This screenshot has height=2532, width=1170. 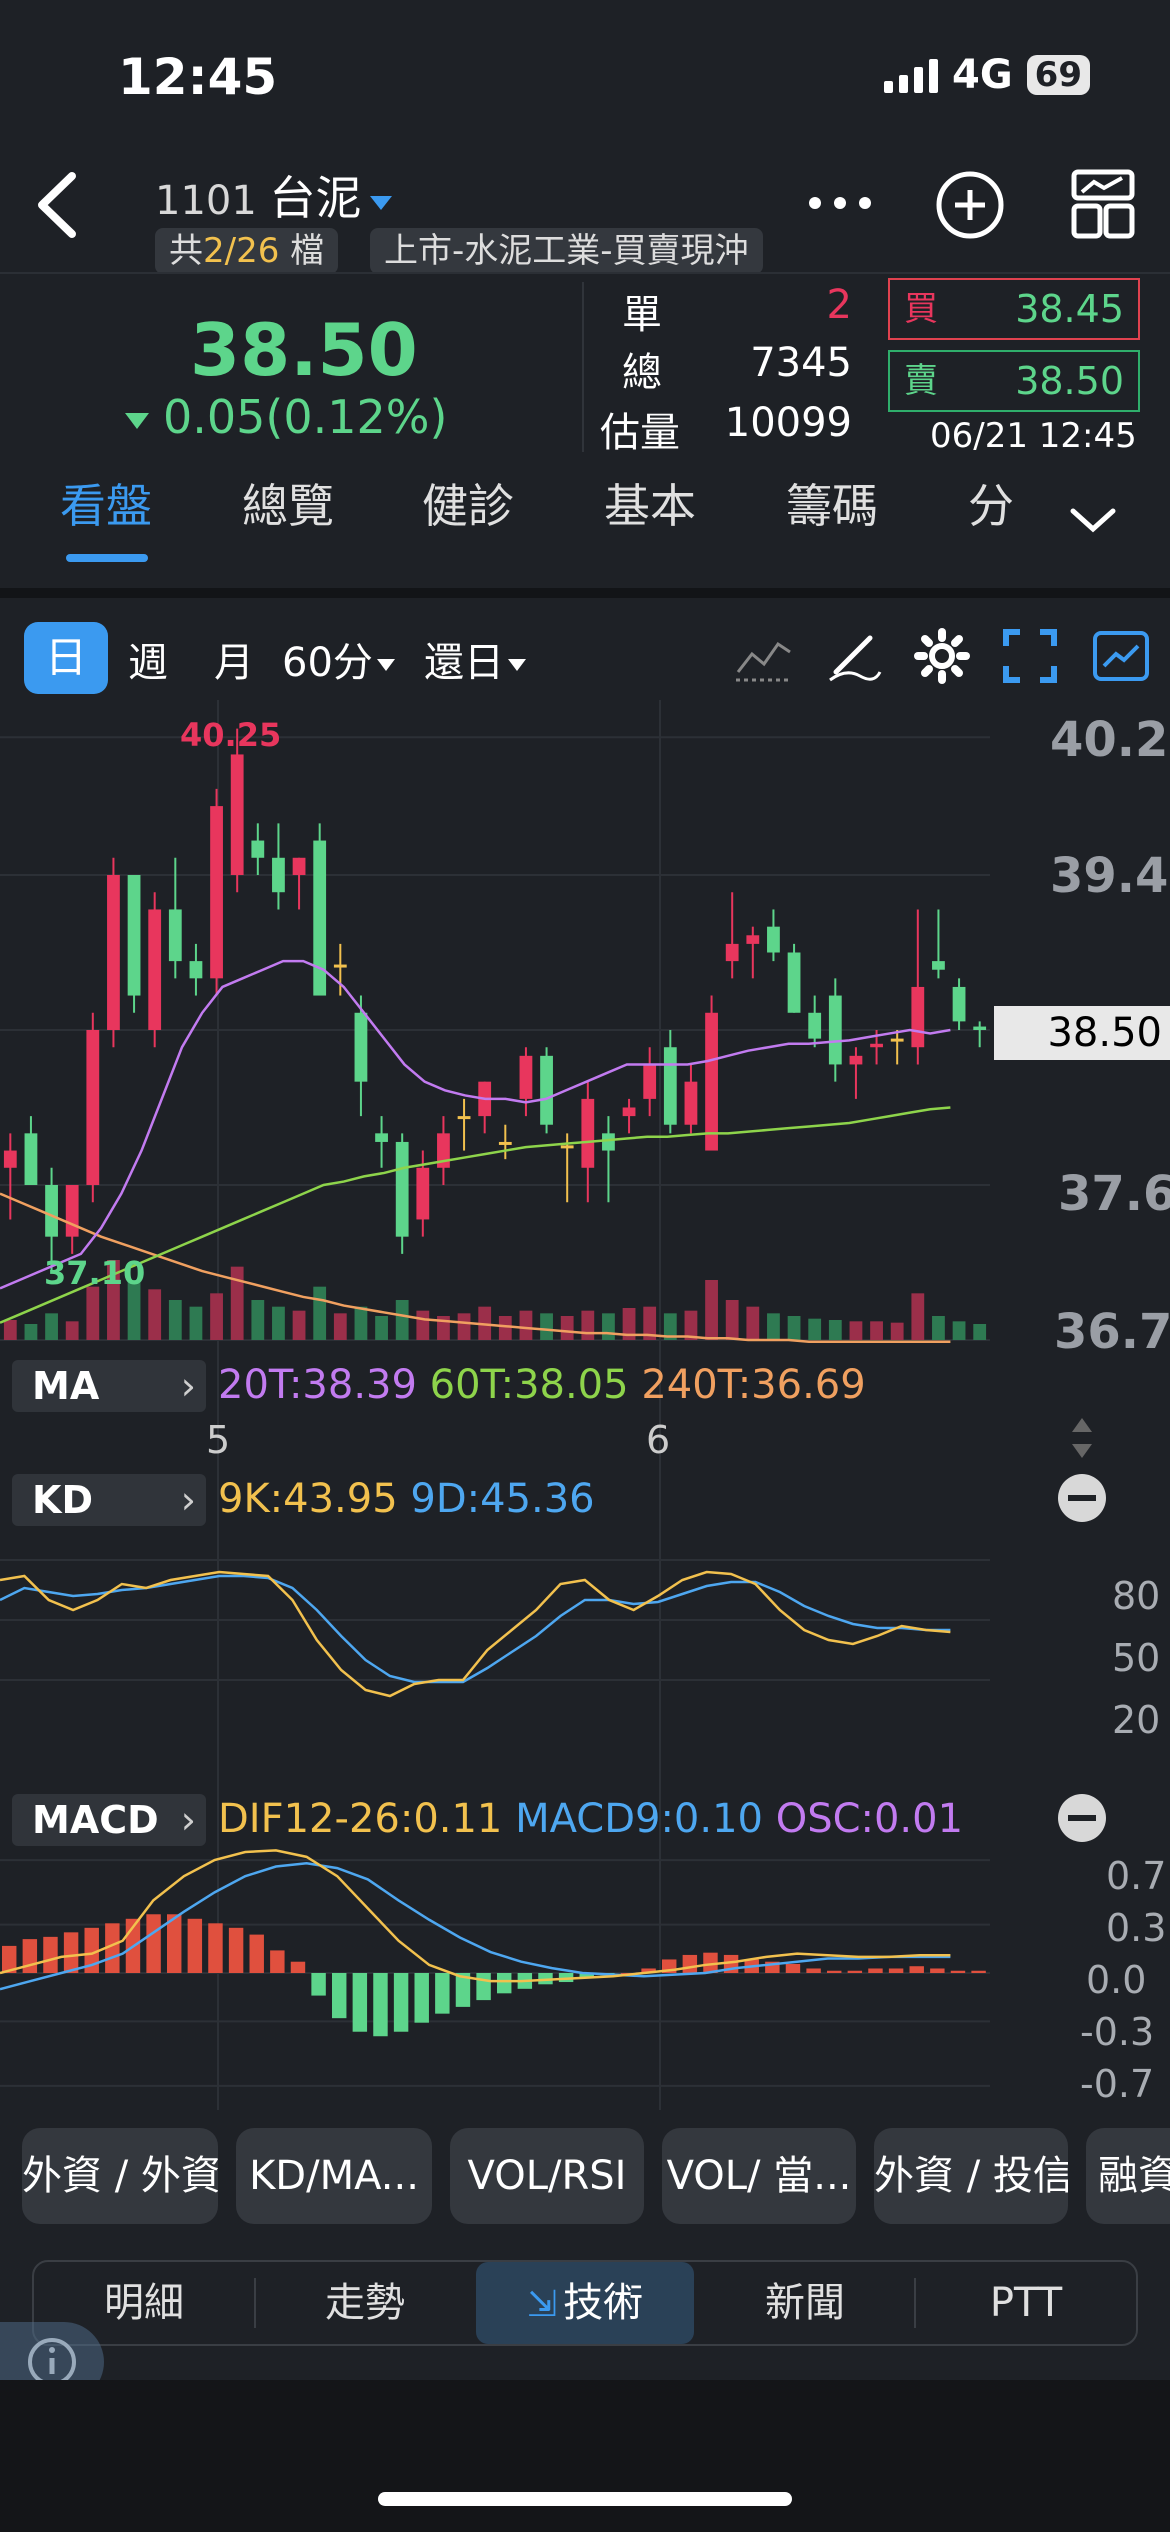 What do you see at coordinates (991, 503) in the screenshot?
I see `tab-more: 分` at bounding box center [991, 503].